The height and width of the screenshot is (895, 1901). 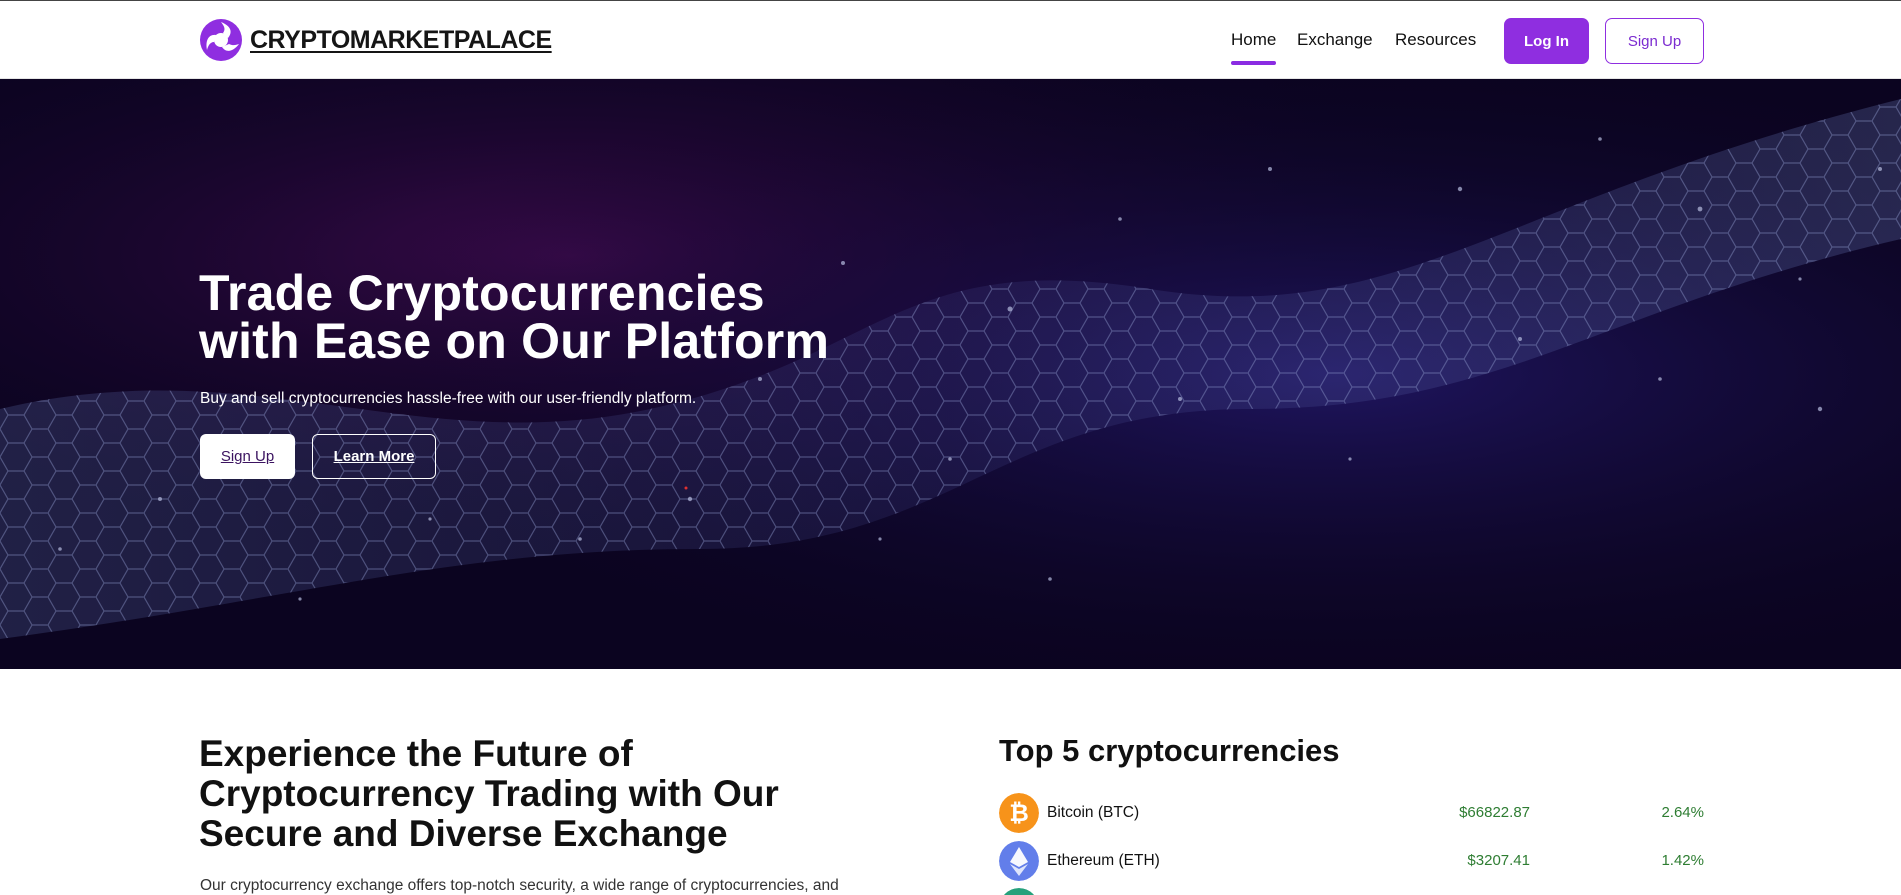 What do you see at coordinates (1254, 46) in the screenshot?
I see `nav-home: Home` at bounding box center [1254, 46].